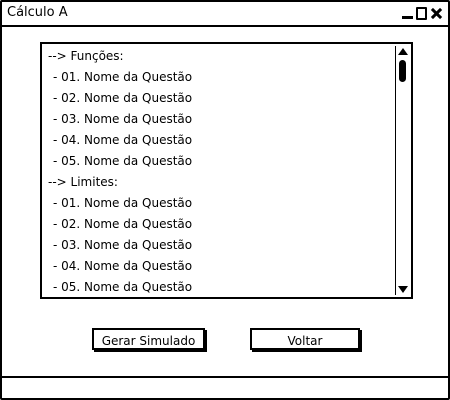 The height and width of the screenshot is (400, 450). I want to click on minimize-icon, so click(407, 17).